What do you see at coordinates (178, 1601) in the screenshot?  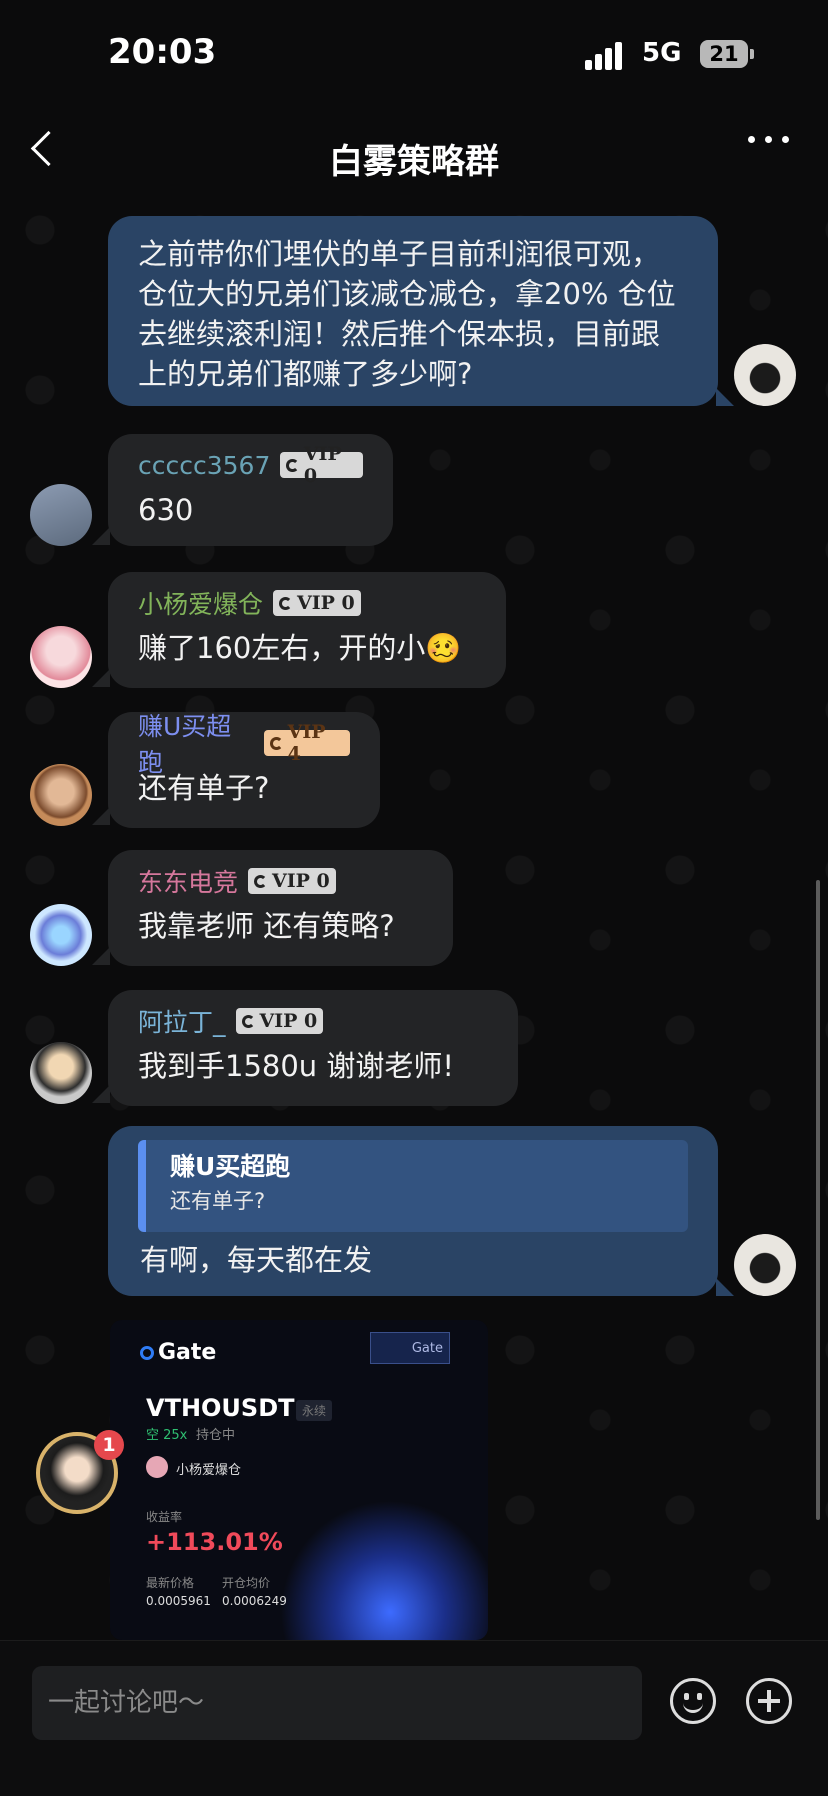 I see `latest-price-value: 0.0005961` at bounding box center [178, 1601].